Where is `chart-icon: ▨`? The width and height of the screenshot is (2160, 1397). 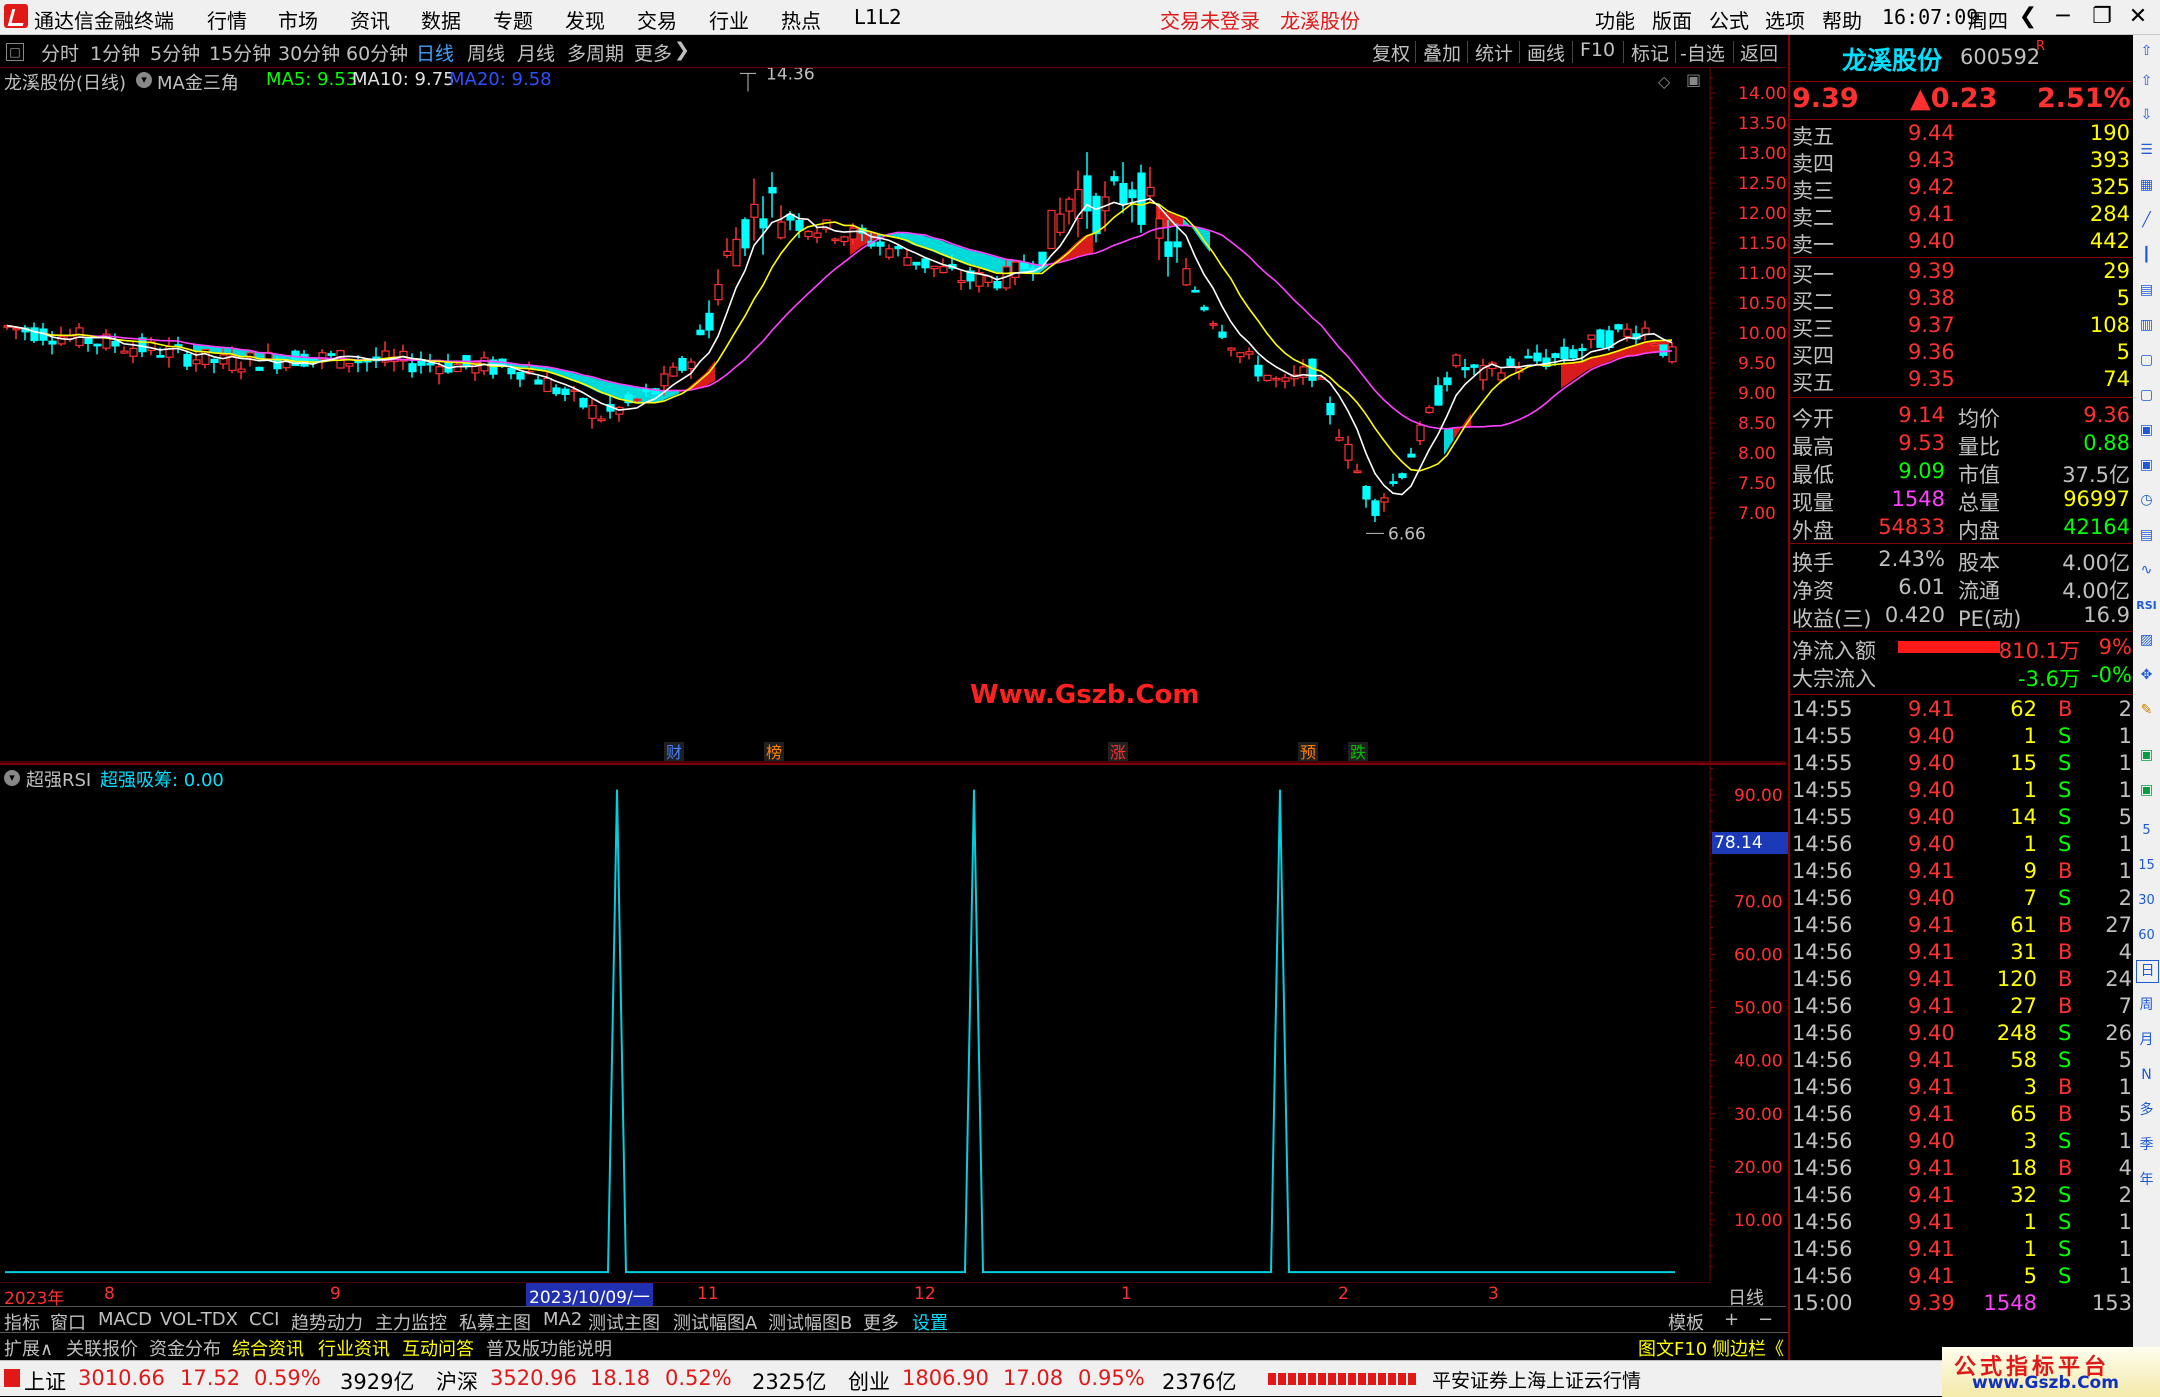
chart-icon: ▨ is located at coordinates (2146, 640).